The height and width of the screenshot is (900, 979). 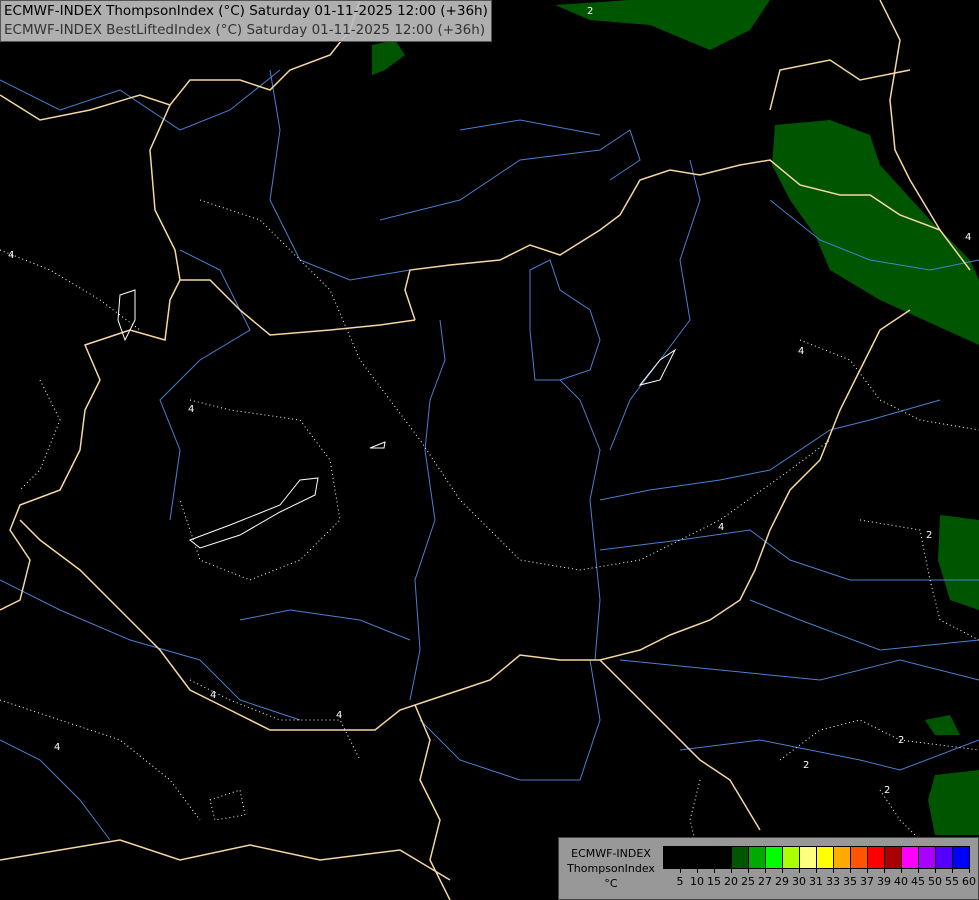 What do you see at coordinates (901, 881) in the screenshot?
I see `legend-tick-label: 40` at bounding box center [901, 881].